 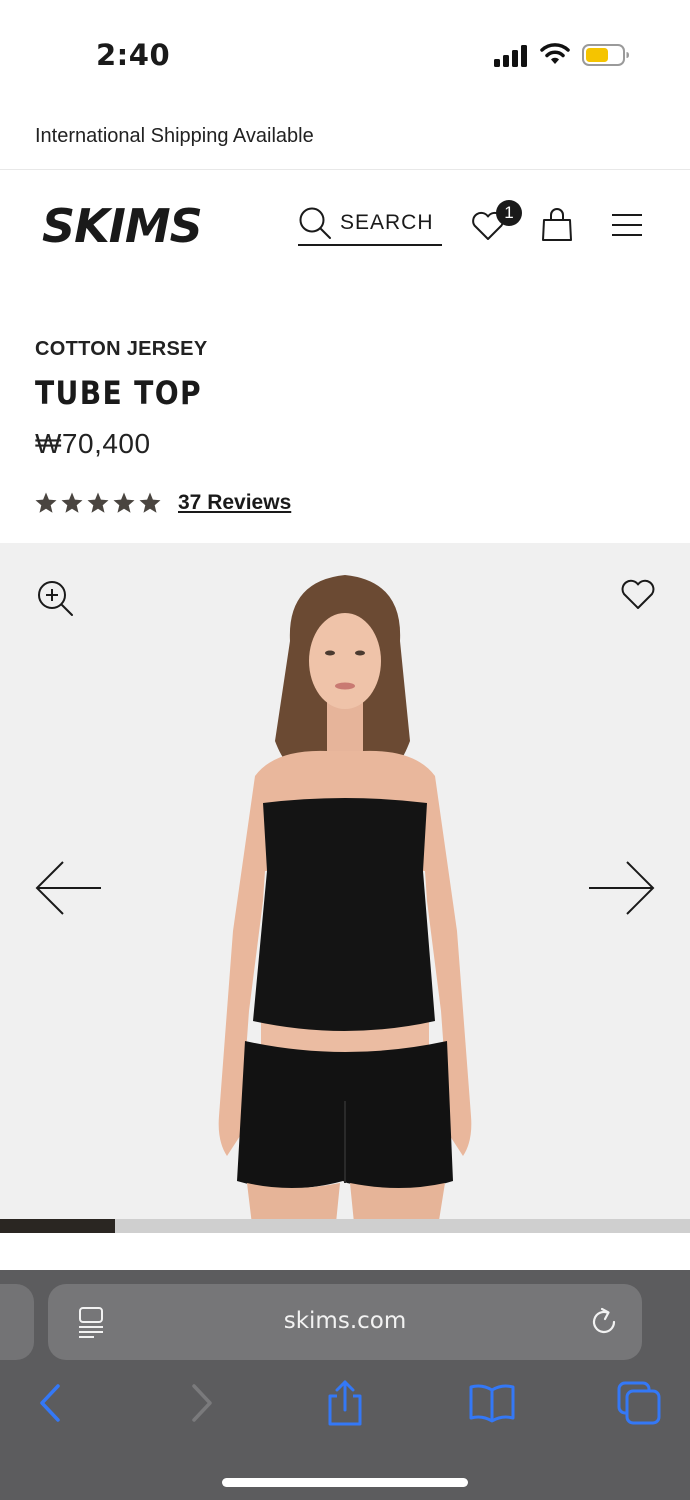 I want to click on previous-image-arrow-icon, so click(x=69, y=888).